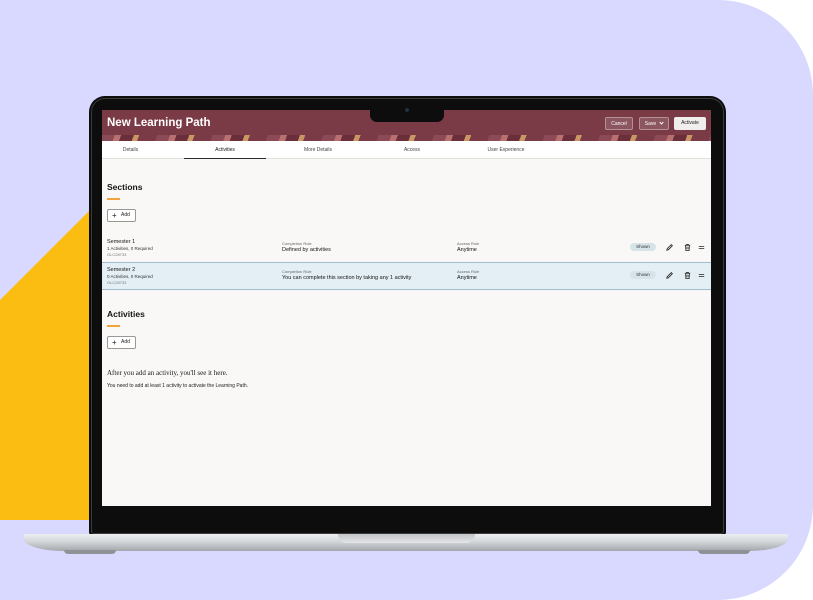 The height and width of the screenshot is (600, 813). I want to click on tab-access: Access, so click(412, 150).